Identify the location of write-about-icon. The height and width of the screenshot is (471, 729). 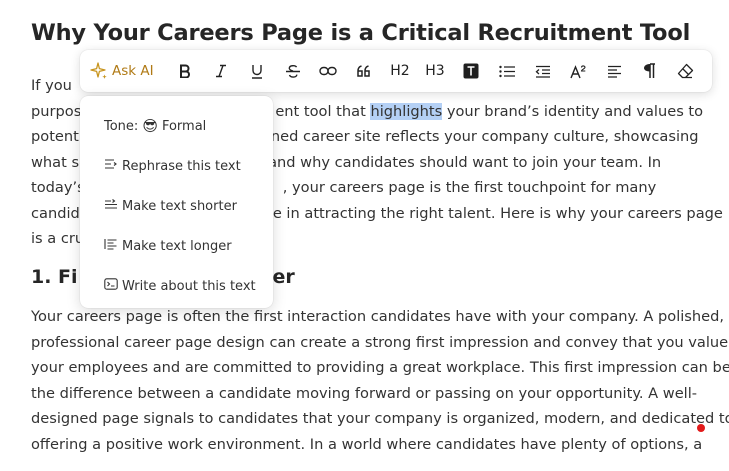
(111, 286).